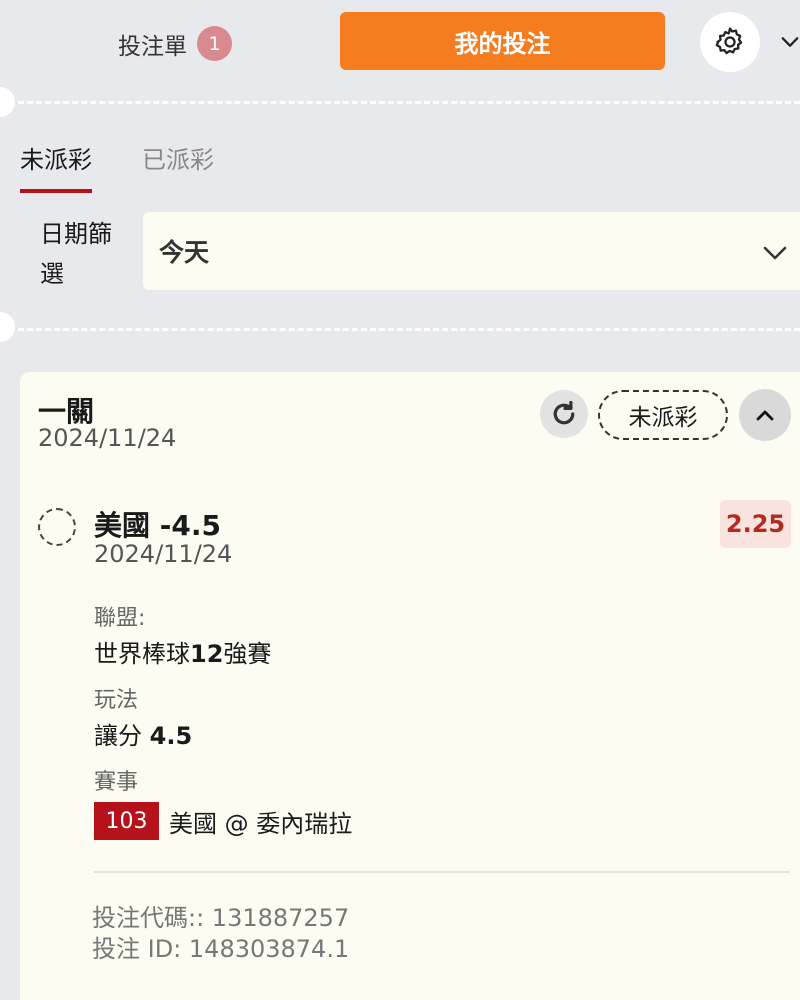 Image resolution: width=800 pixels, height=1000 pixels. I want to click on tab-settled: 已派彩, so click(178, 163).